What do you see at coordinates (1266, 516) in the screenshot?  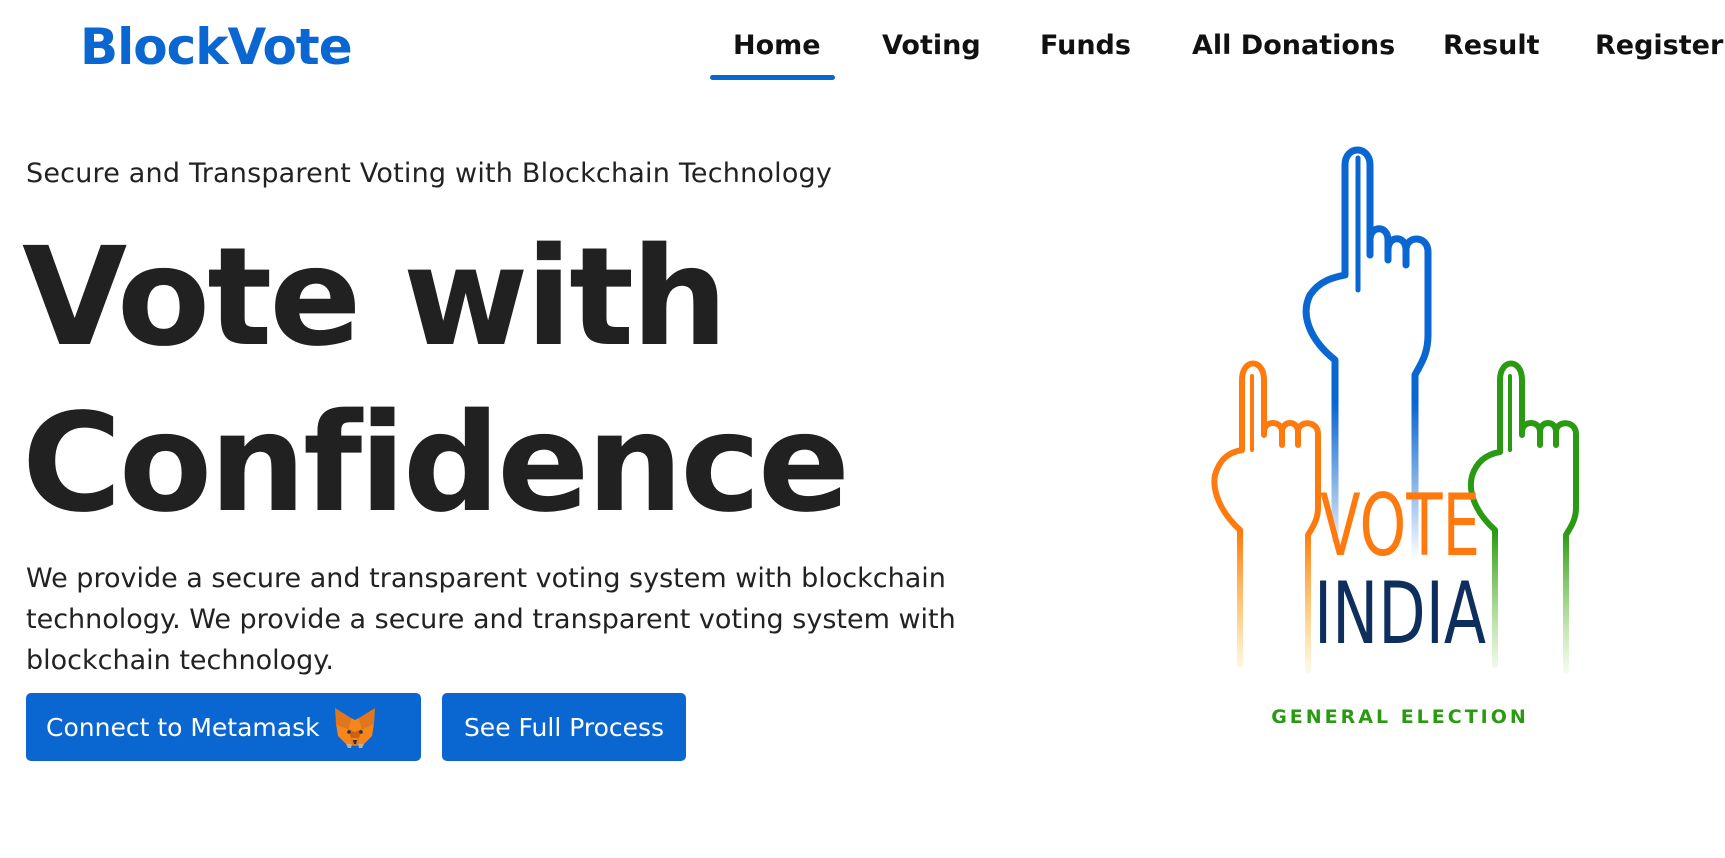 I see `orange-hand-icon` at bounding box center [1266, 516].